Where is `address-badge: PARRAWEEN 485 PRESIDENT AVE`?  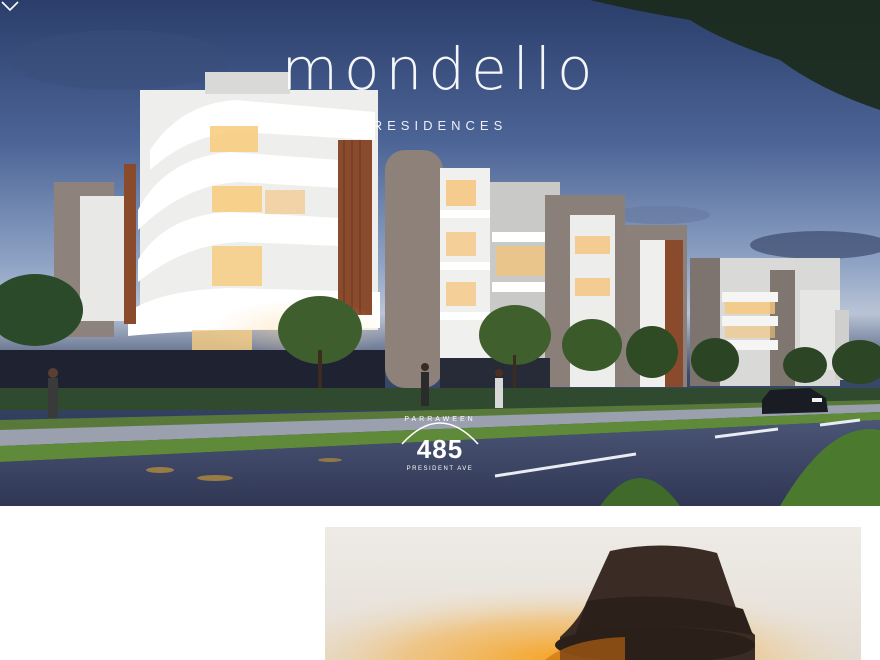 address-badge: PARRAWEEN 485 PRESIDENT AVE is located at coordinates (440, 455).